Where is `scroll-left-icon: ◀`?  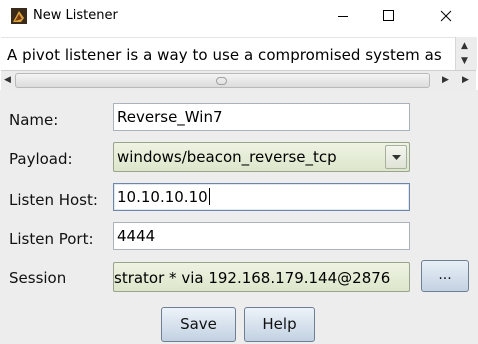
scroll-left-icon: ◀ is located at coordinates (7, 80).